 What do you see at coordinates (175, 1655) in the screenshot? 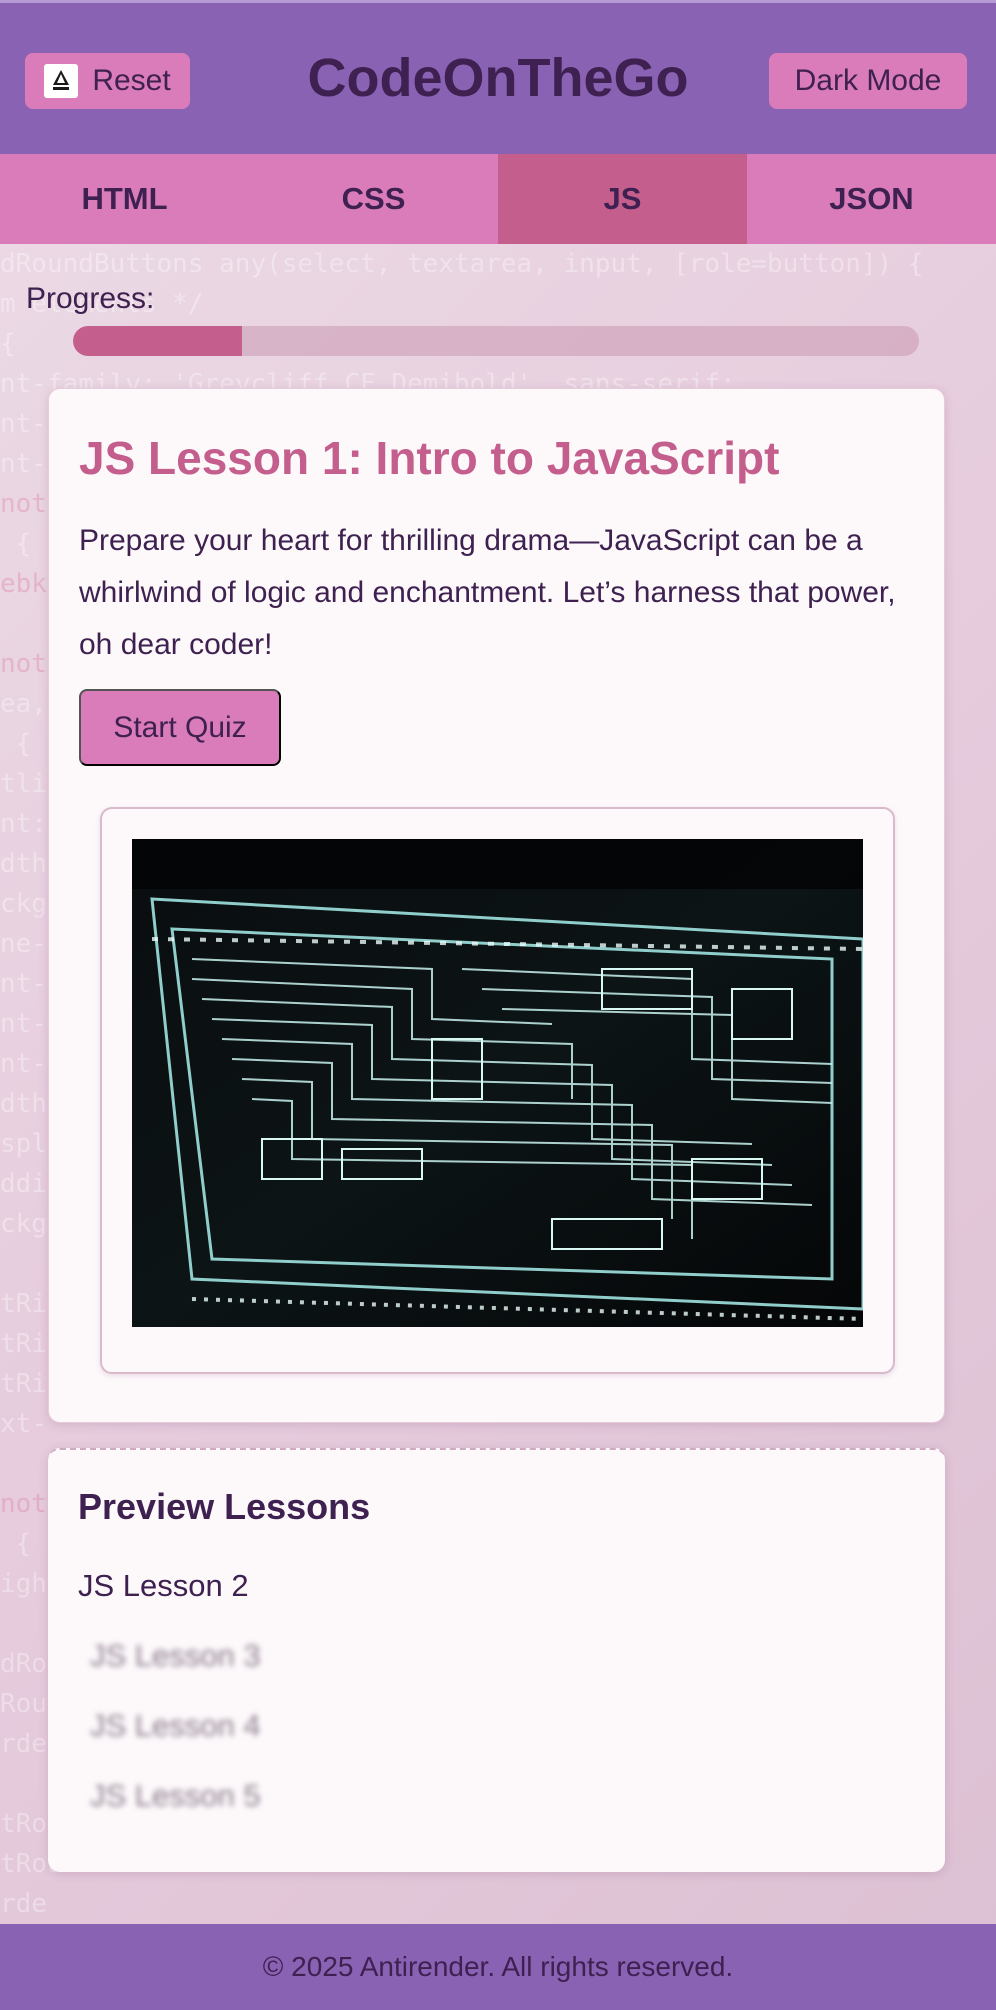
I see `preview-lesson-item-locked: JS Lesson 3` at bounding box center [175, 1655].